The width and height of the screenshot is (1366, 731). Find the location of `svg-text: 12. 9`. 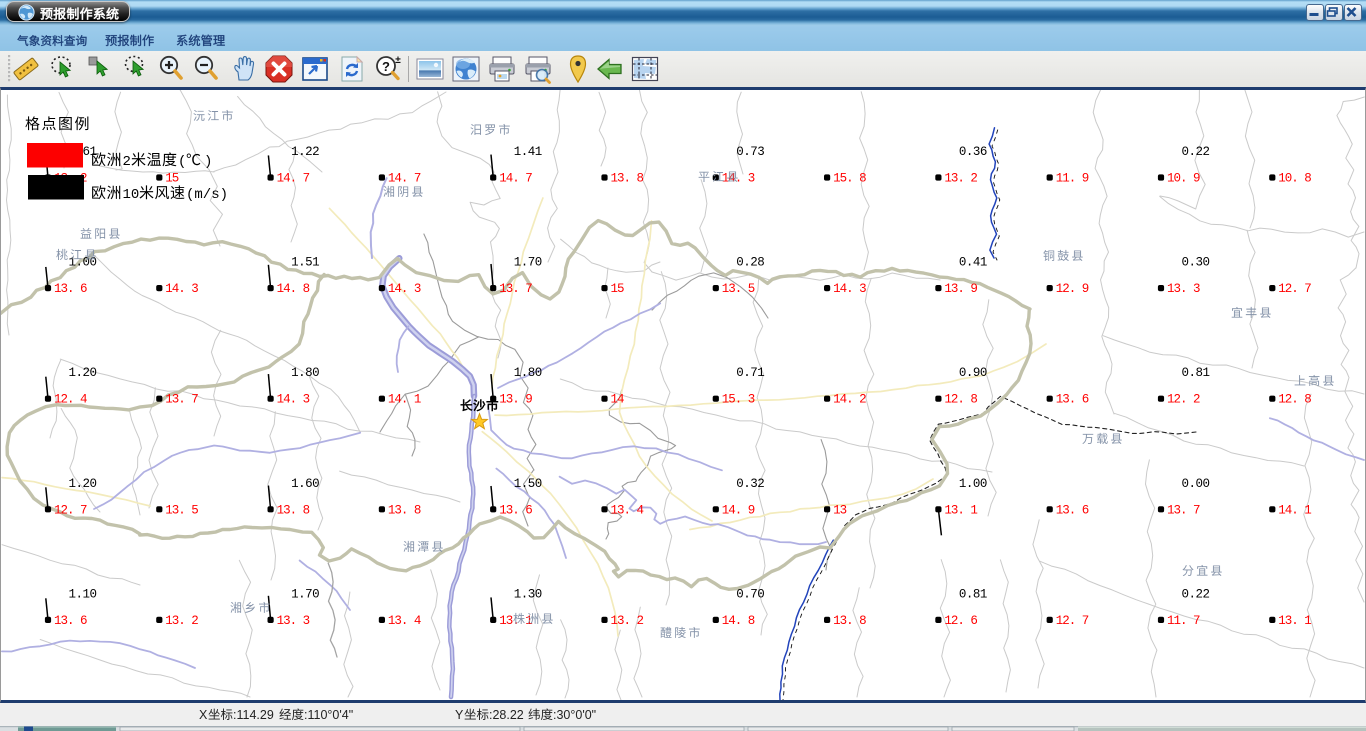

svg-text: 12. 9 is located at coordinates (1072, 289).